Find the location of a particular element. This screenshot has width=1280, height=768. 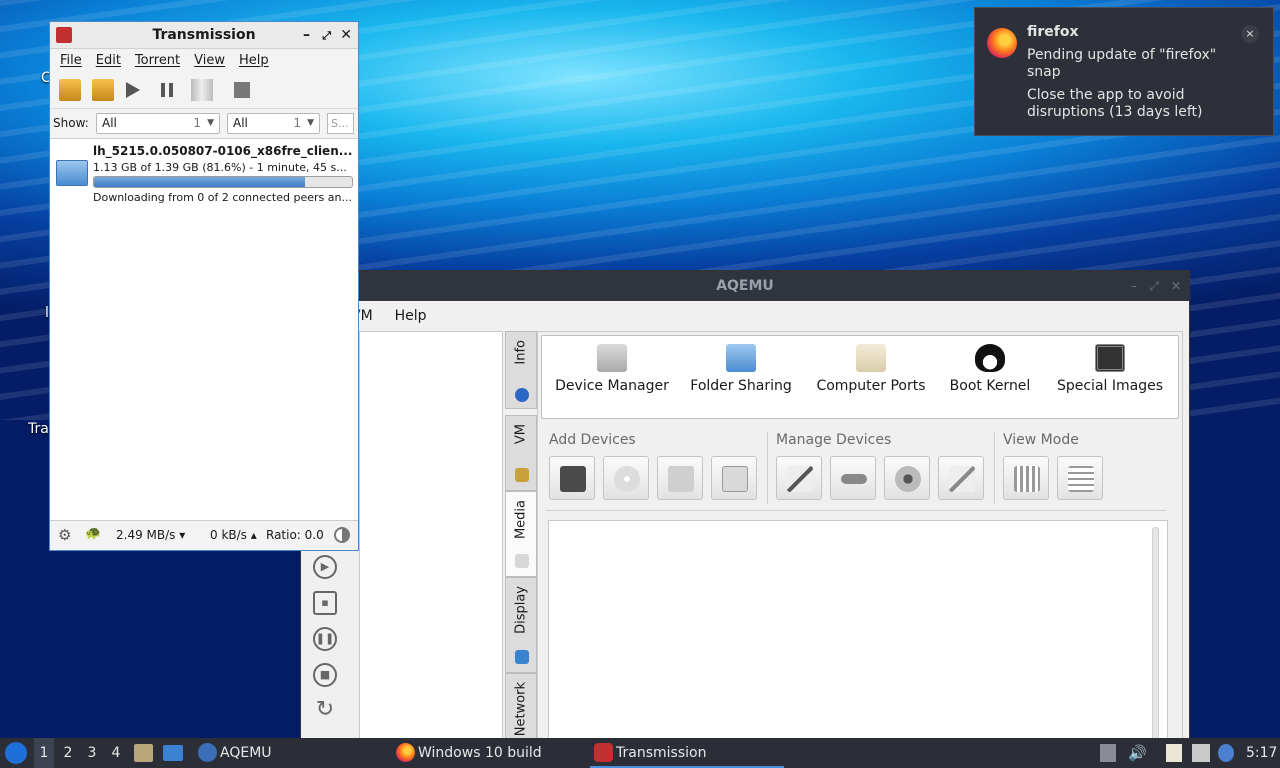

device-manager-button: Device Manager is located at coordinates (612, 378).